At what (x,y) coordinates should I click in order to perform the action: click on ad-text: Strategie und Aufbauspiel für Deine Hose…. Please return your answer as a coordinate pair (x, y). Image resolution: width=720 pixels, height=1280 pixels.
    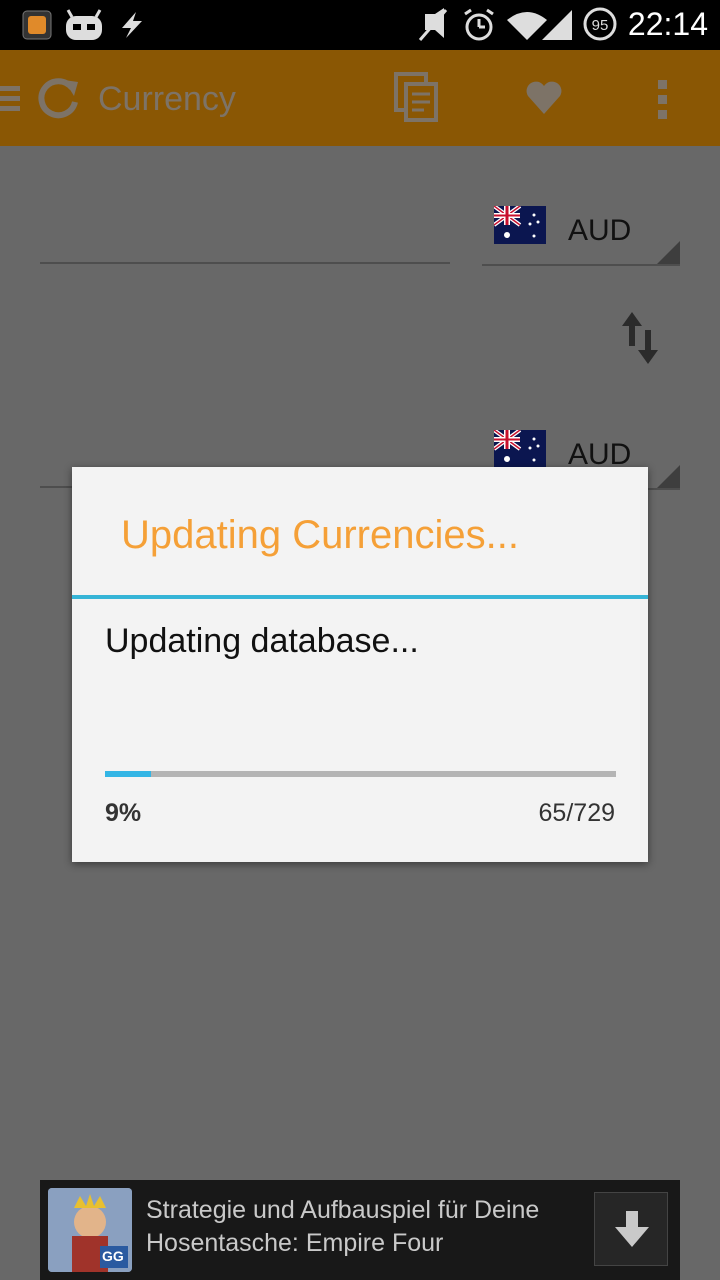
    Looking at the image, I should click on (361, 1227).